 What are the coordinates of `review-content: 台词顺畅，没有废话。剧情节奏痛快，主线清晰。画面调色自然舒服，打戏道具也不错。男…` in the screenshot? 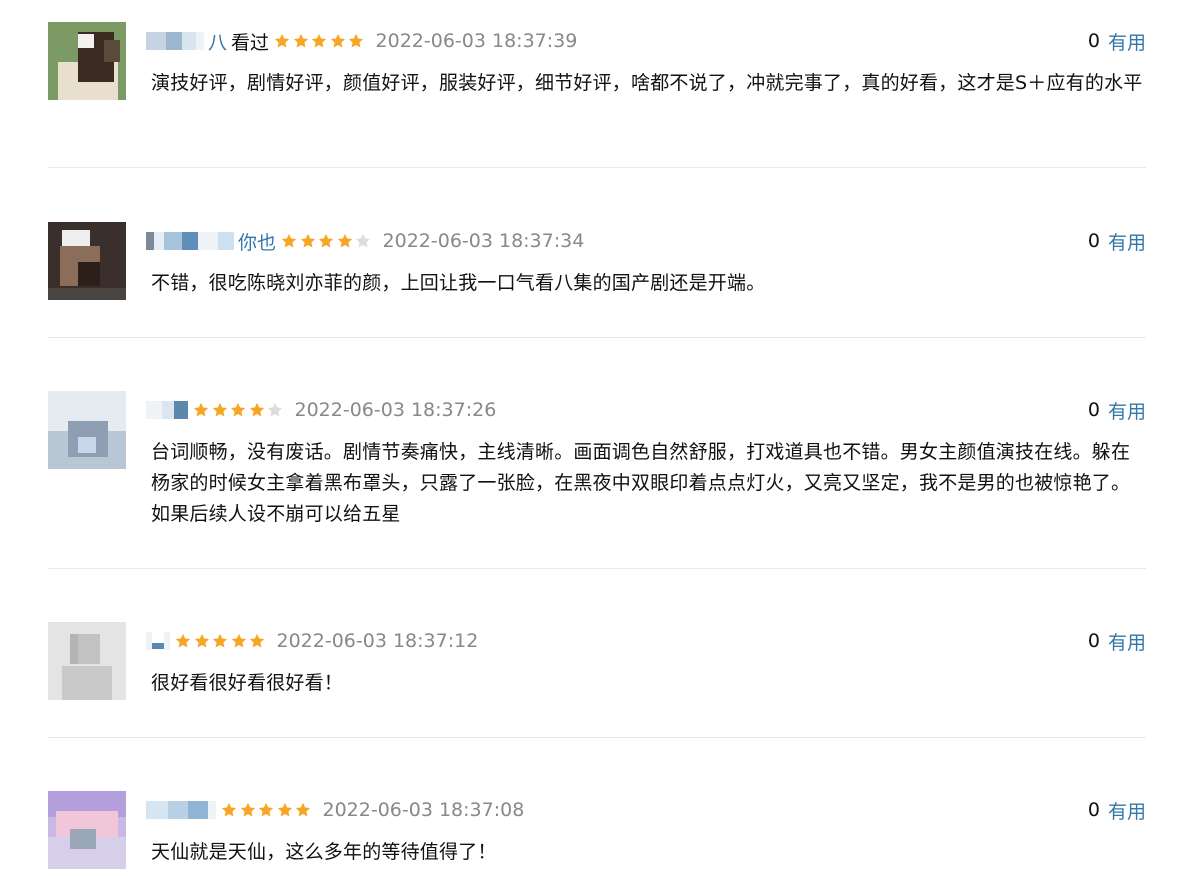 It's located at (641, 483).